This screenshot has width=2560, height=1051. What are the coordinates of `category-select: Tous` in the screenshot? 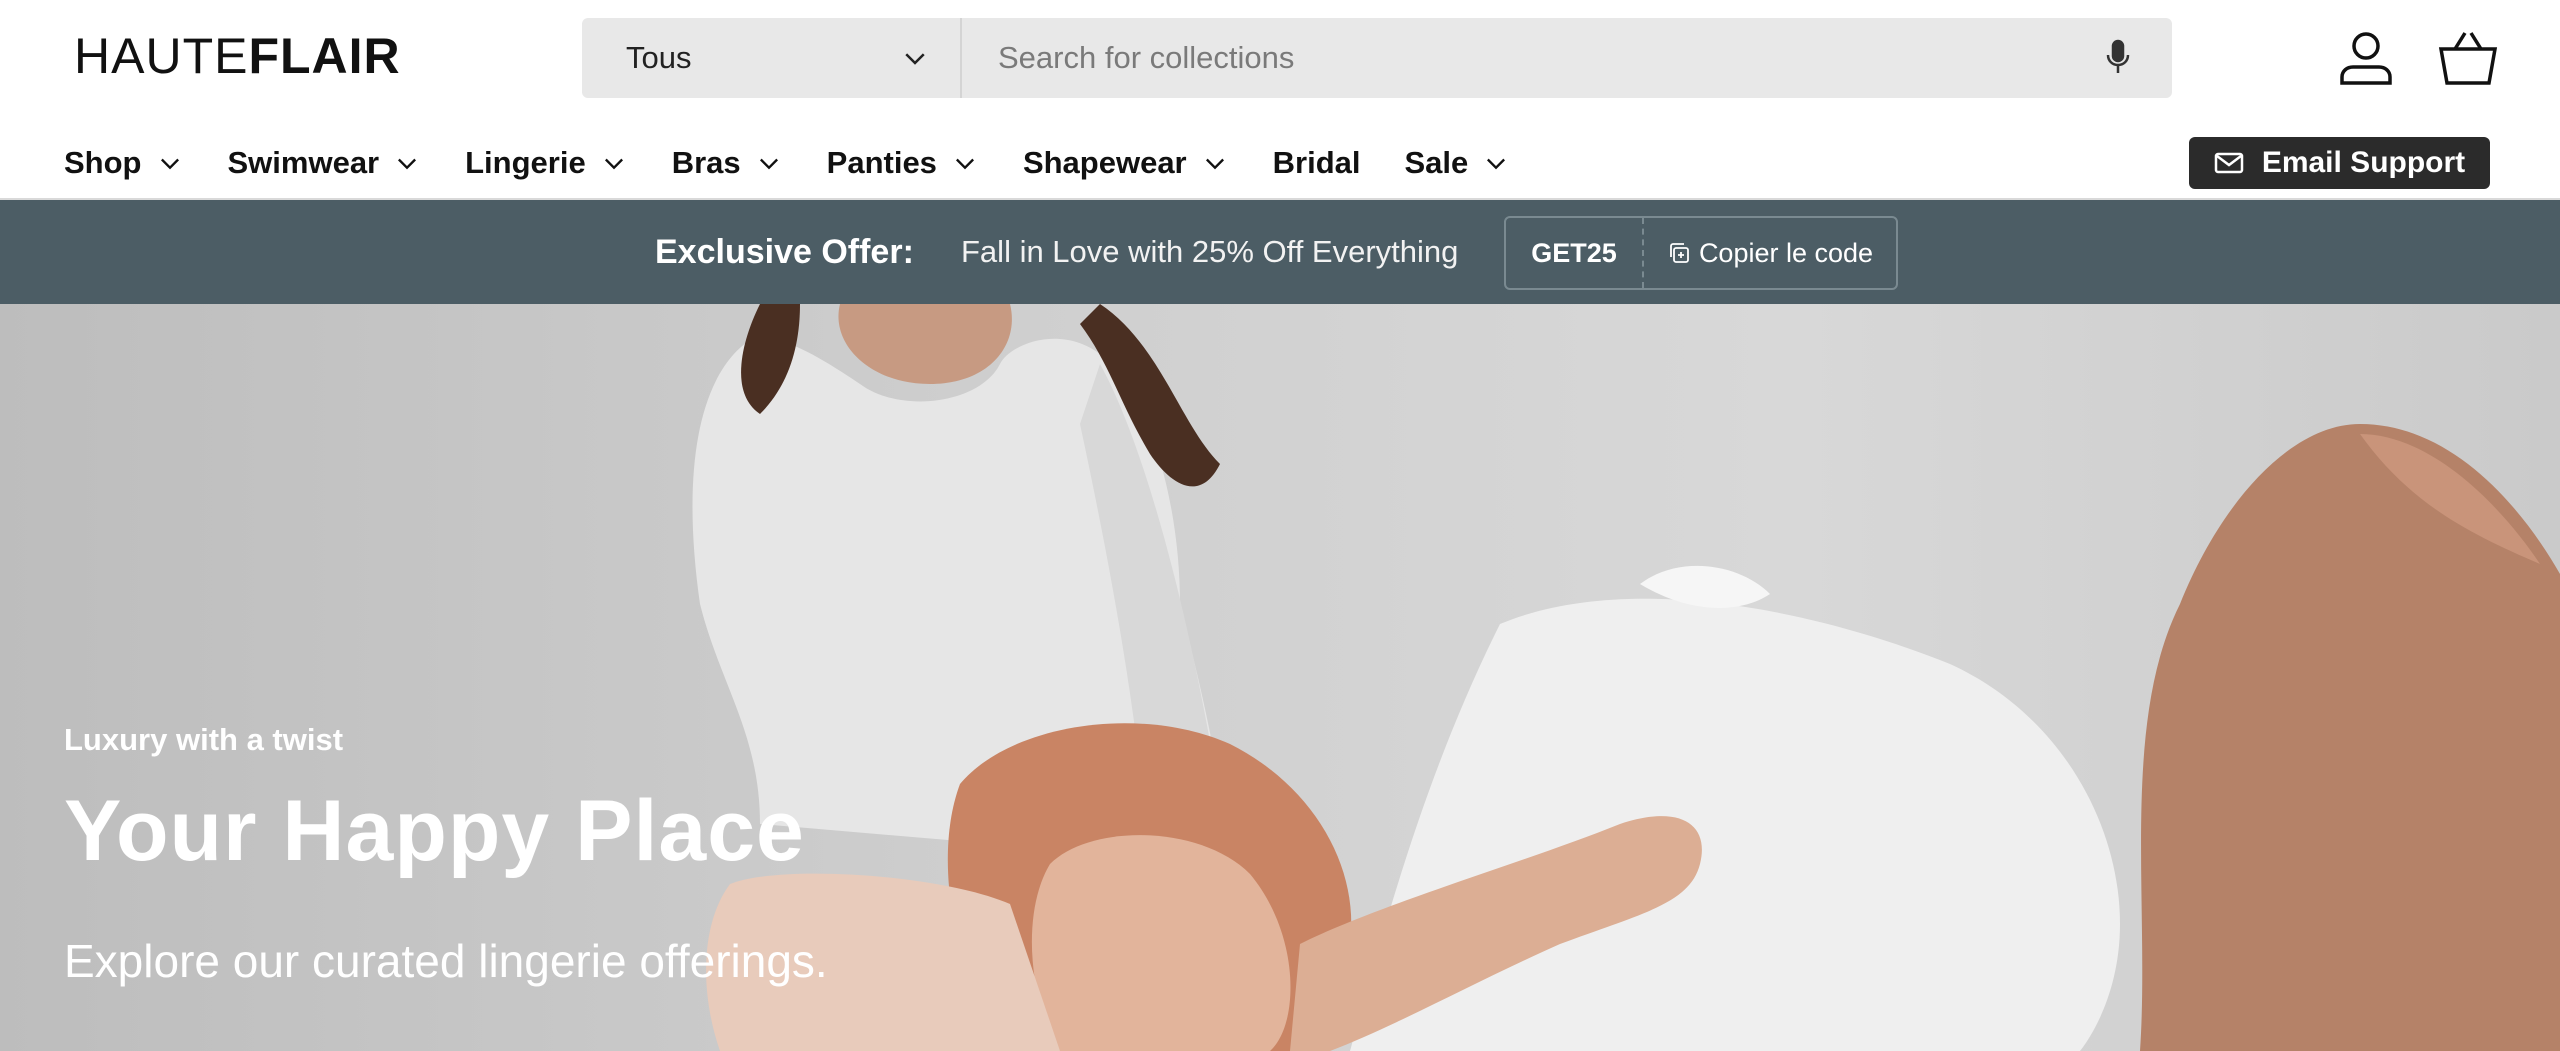 It's located at (772, 58).